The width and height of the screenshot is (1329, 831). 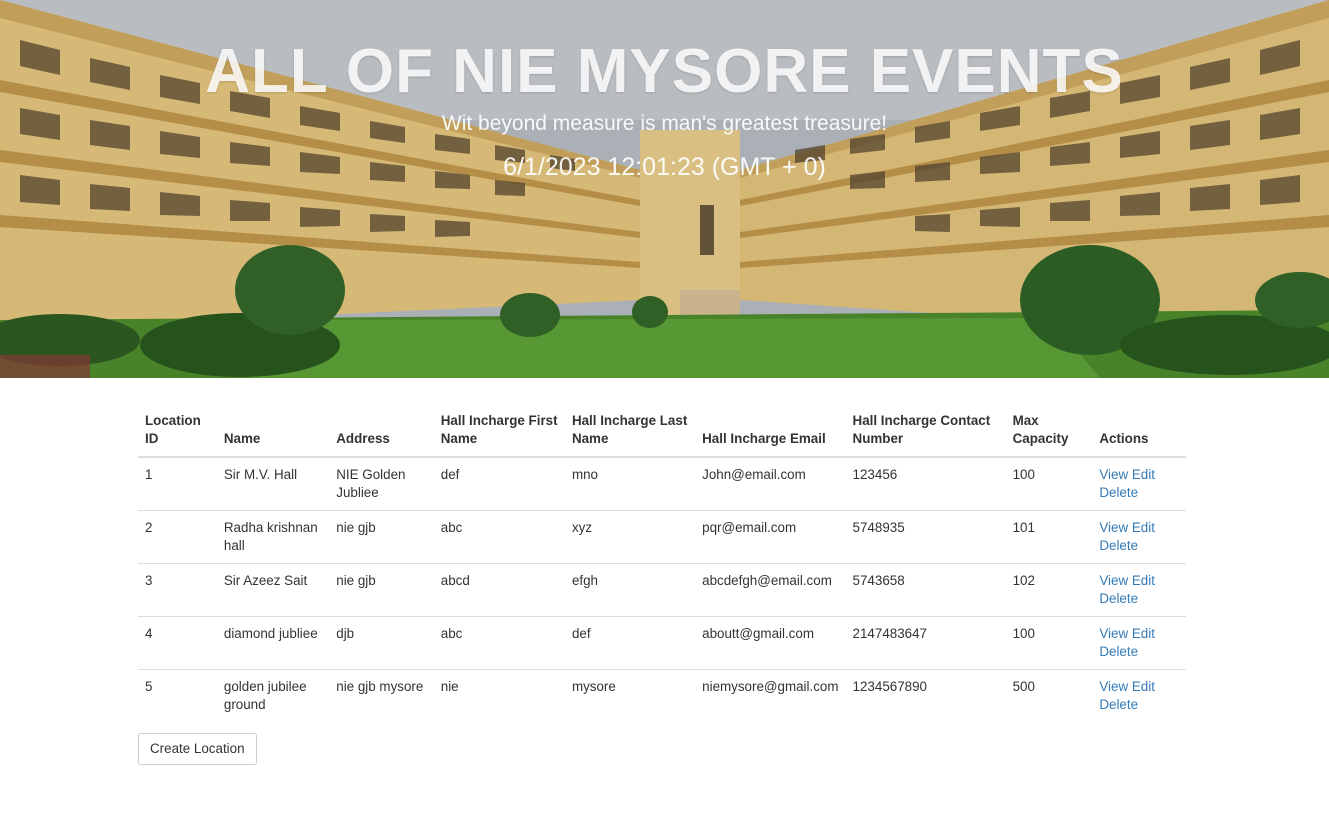 I want to click on header-name: Name, so click(x=273, y=431).